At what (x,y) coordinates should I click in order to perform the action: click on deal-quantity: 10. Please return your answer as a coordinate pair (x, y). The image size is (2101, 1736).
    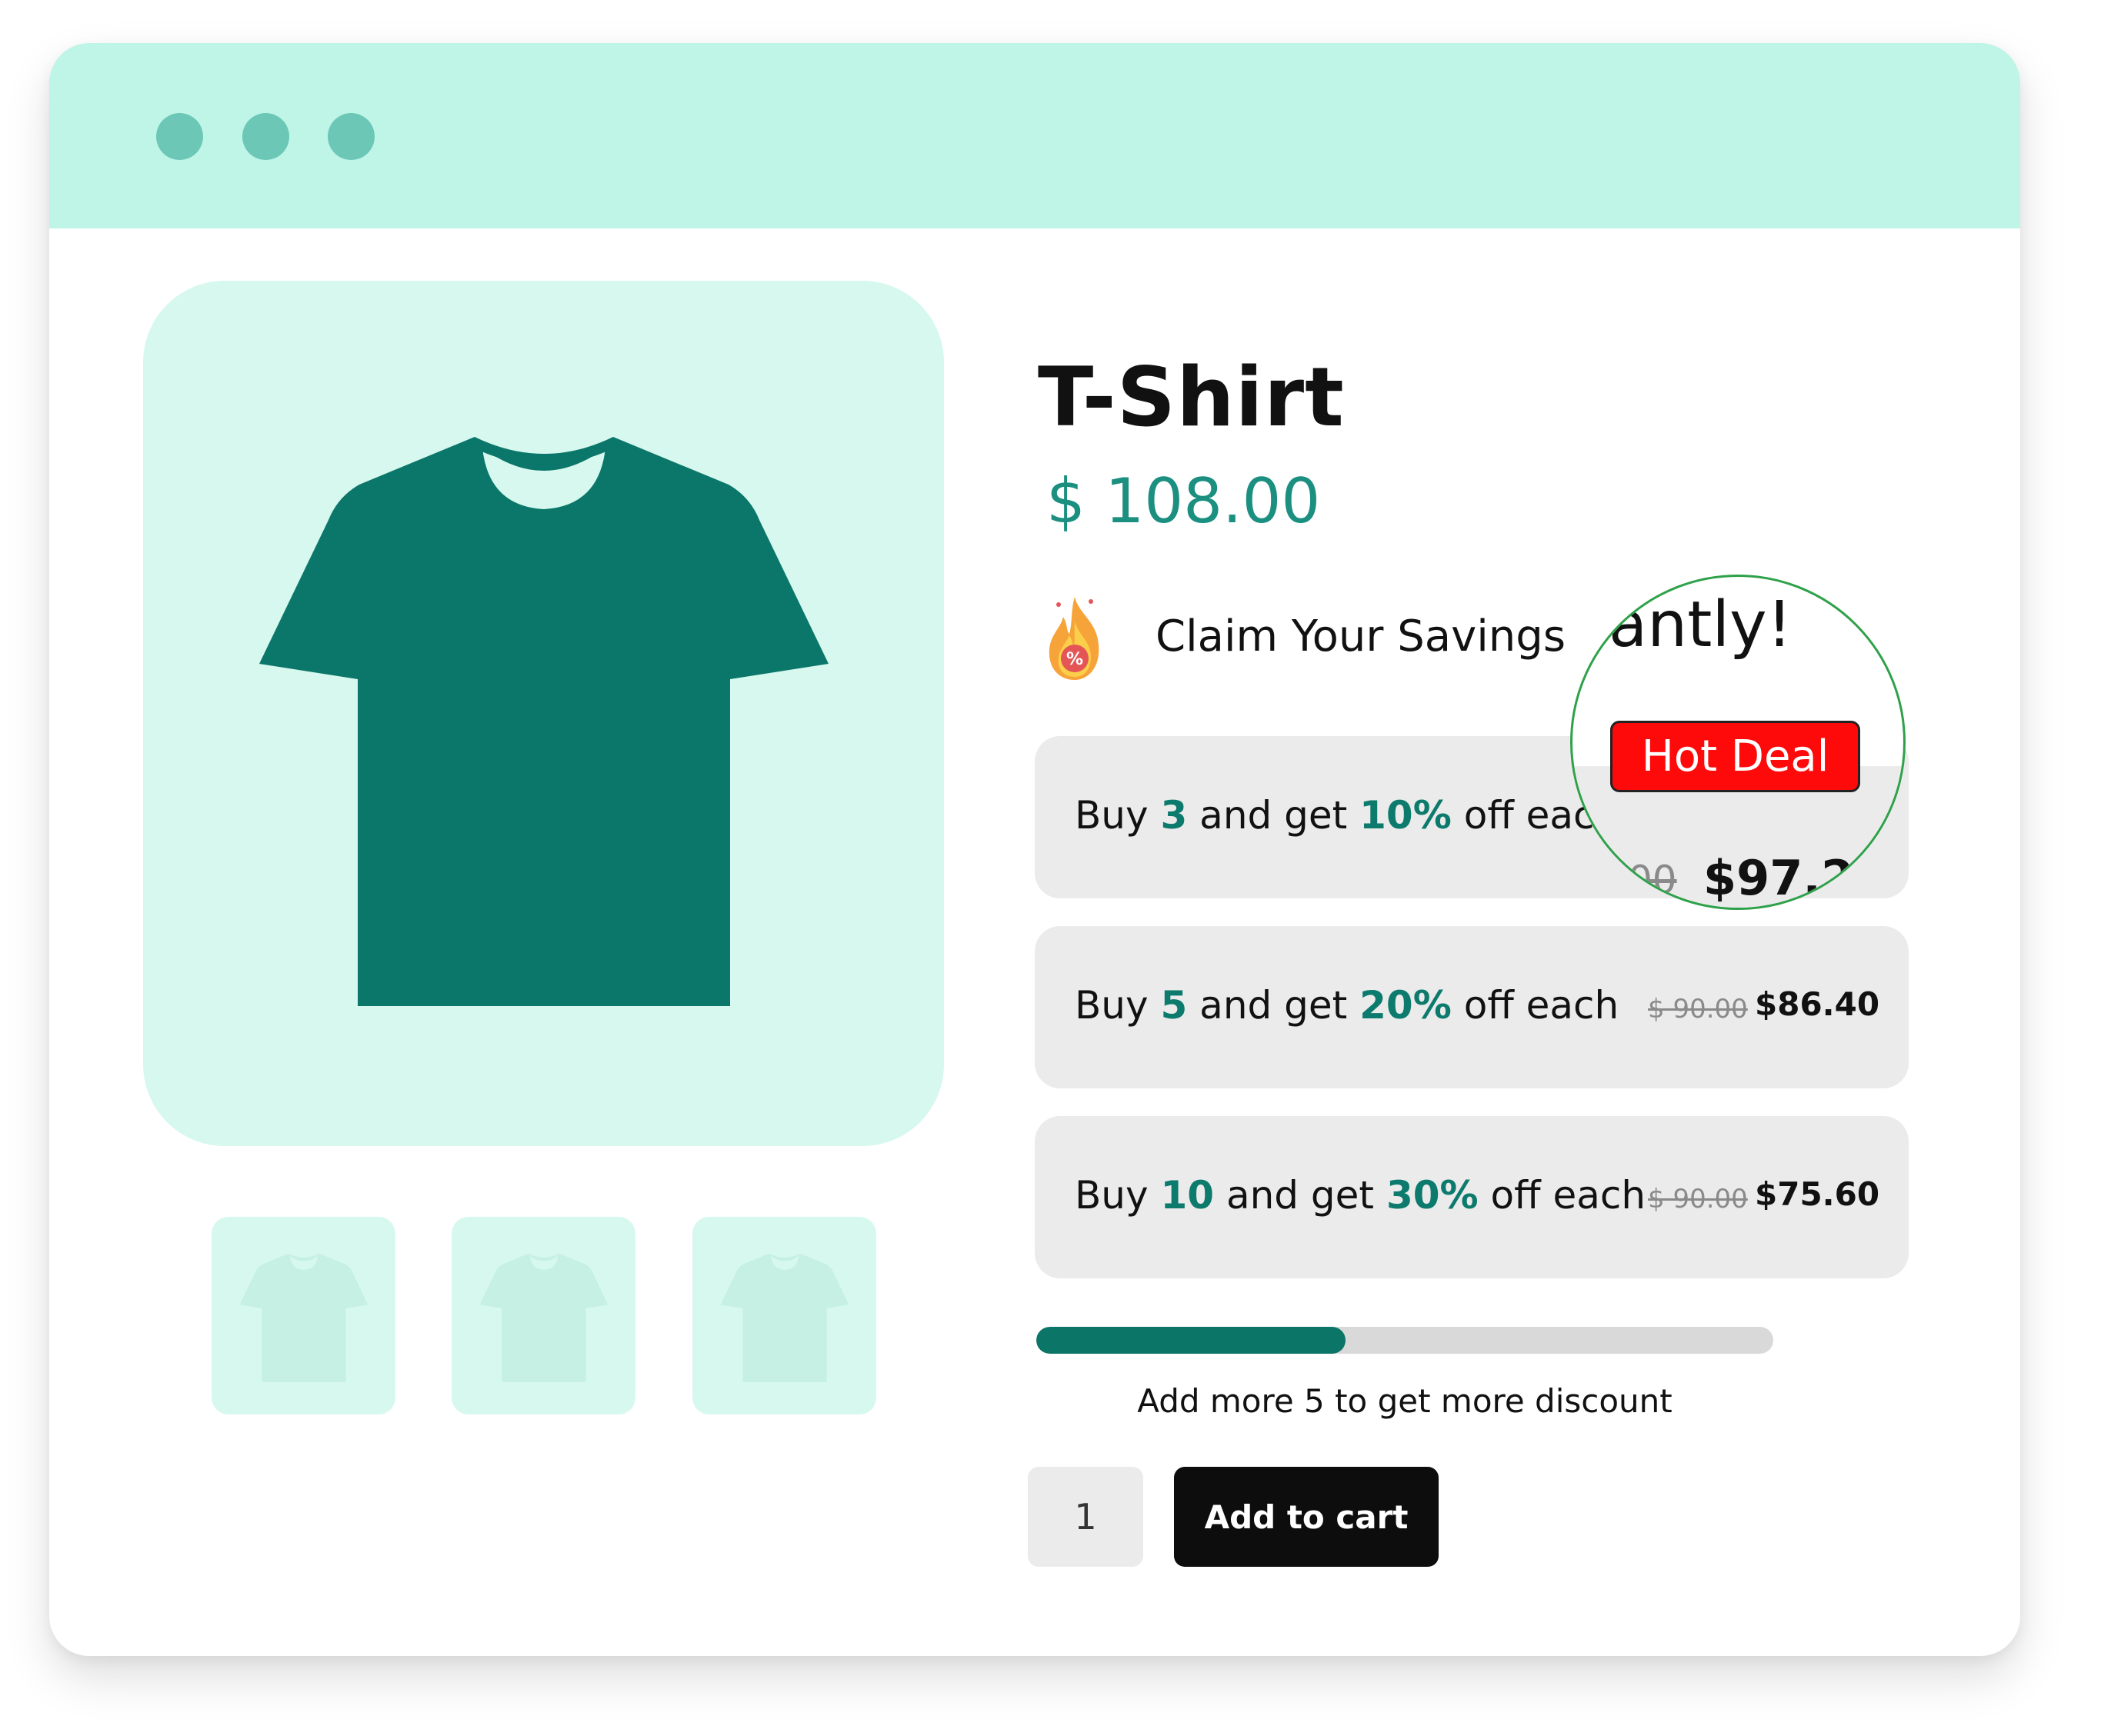
    Looking at the image, I should click on (1187, 1195).